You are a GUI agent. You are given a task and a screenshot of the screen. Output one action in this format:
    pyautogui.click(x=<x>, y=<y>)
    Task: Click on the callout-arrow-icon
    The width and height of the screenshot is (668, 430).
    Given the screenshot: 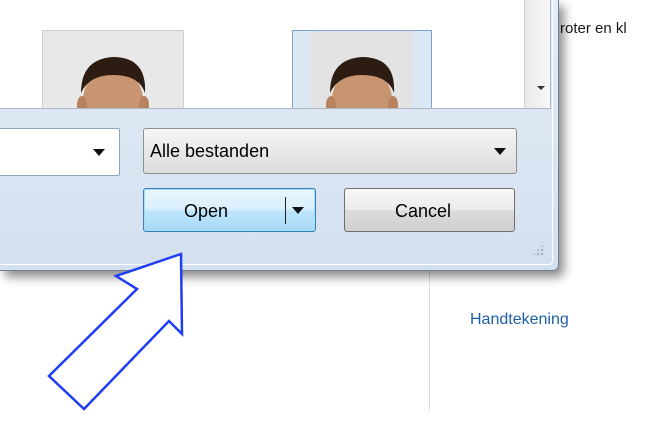 What is the action you would take?
    pyautogui.click(x=115, y=331)
    